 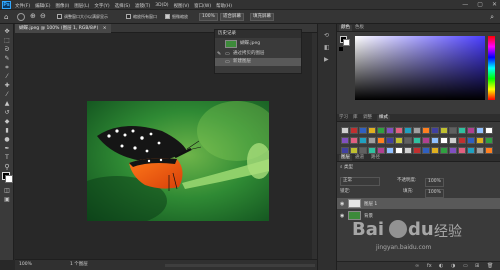 What do you see at coordinates (258, 44) in the screenshot?
I see `history-snapshot: 蝴蝶.jpeg` at bounding box center [258, 44].